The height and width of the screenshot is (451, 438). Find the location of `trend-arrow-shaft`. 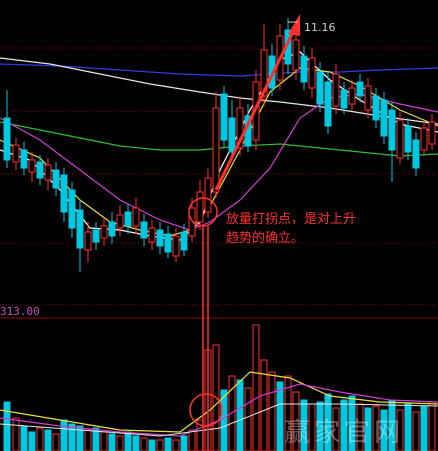

trend-arrow-shaft is located at coordinates (255, 110).